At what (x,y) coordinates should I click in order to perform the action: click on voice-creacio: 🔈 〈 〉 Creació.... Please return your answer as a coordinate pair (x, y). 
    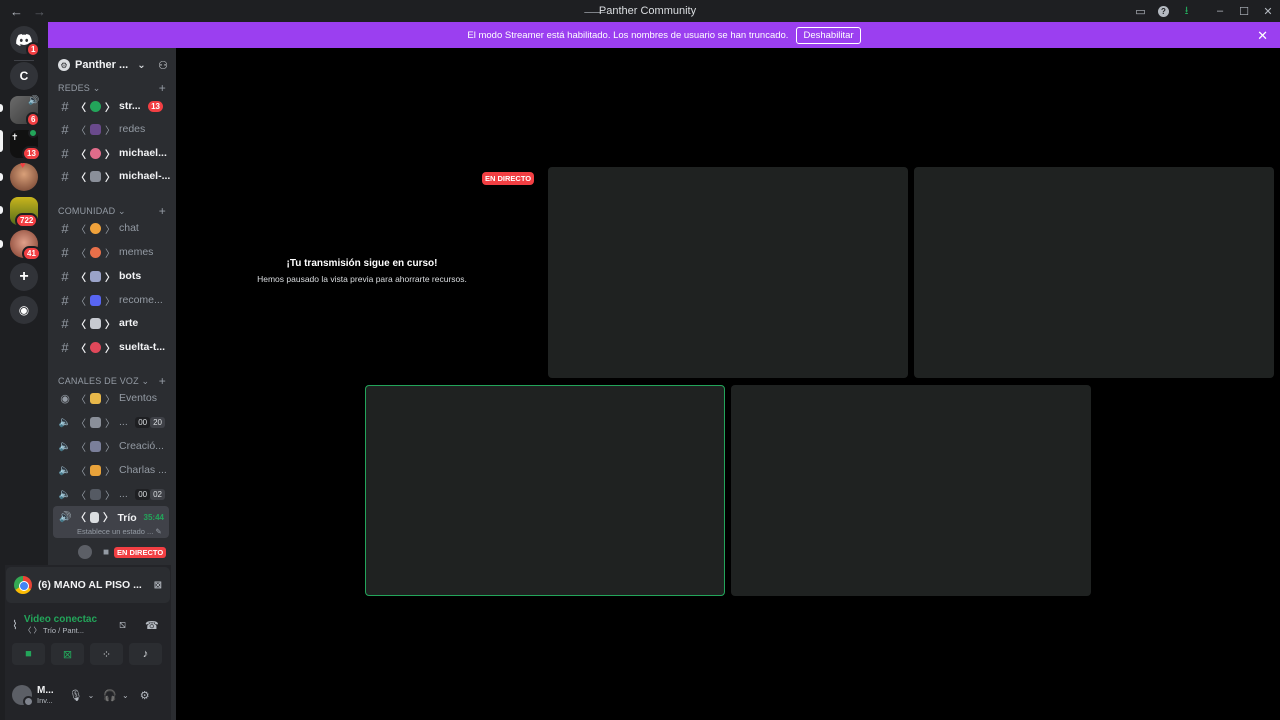
    Looking at the image, I should click on (112, 446).